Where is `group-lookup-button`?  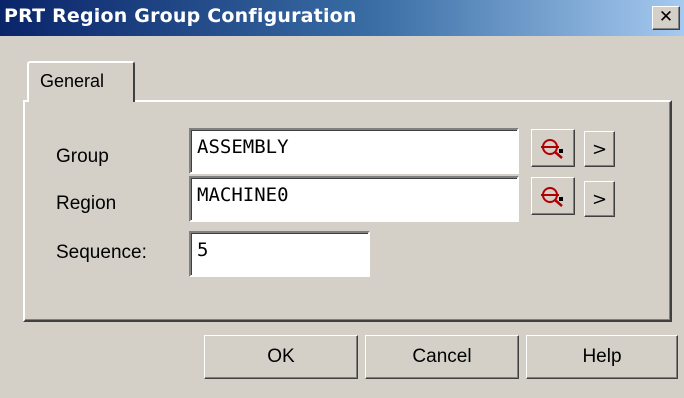 group-lookup-button is located at coordinates (553, 148).